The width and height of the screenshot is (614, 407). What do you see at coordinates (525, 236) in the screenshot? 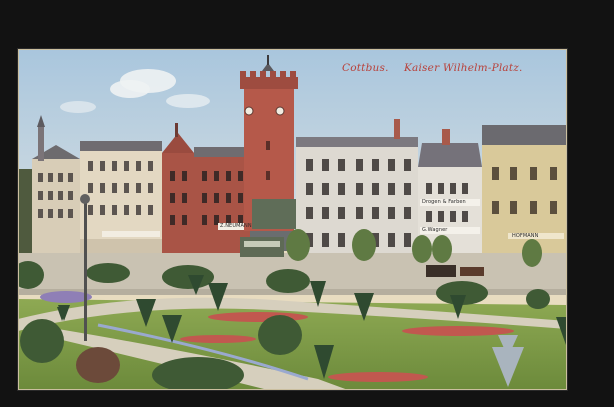
I see `sign-hofmann: HOFMANN` at bounding box center [525, 236].